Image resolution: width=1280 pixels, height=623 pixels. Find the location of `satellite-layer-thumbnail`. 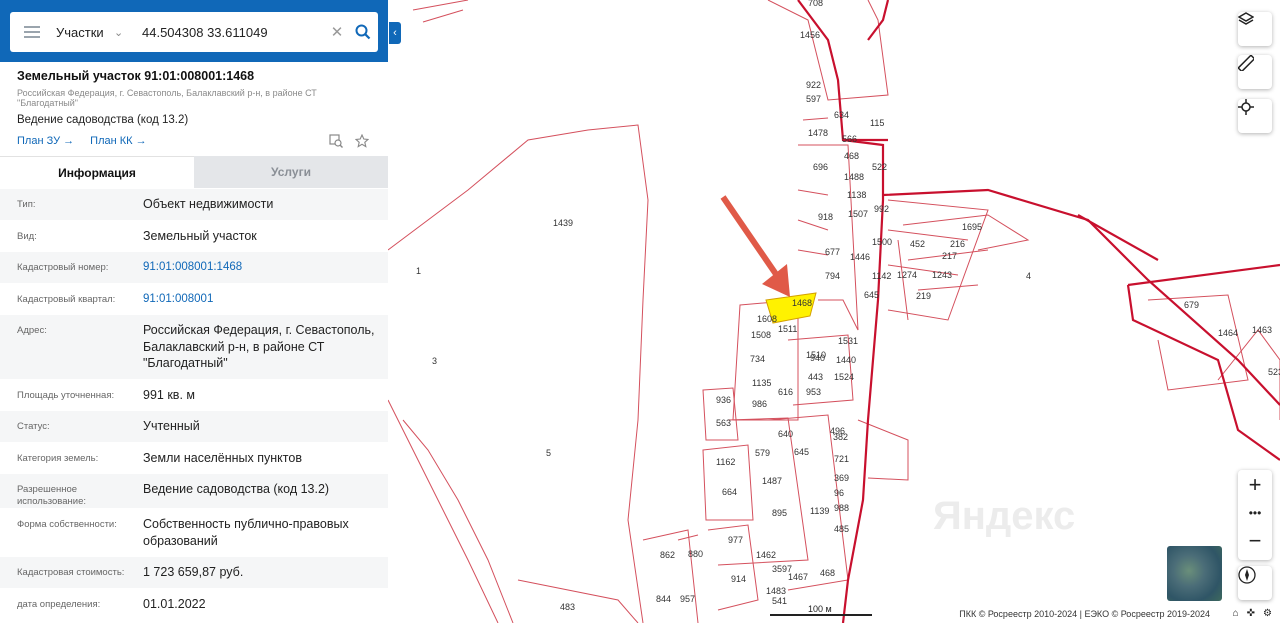

satellite-layer-thumbnail is located at coordinates (1194, 573).